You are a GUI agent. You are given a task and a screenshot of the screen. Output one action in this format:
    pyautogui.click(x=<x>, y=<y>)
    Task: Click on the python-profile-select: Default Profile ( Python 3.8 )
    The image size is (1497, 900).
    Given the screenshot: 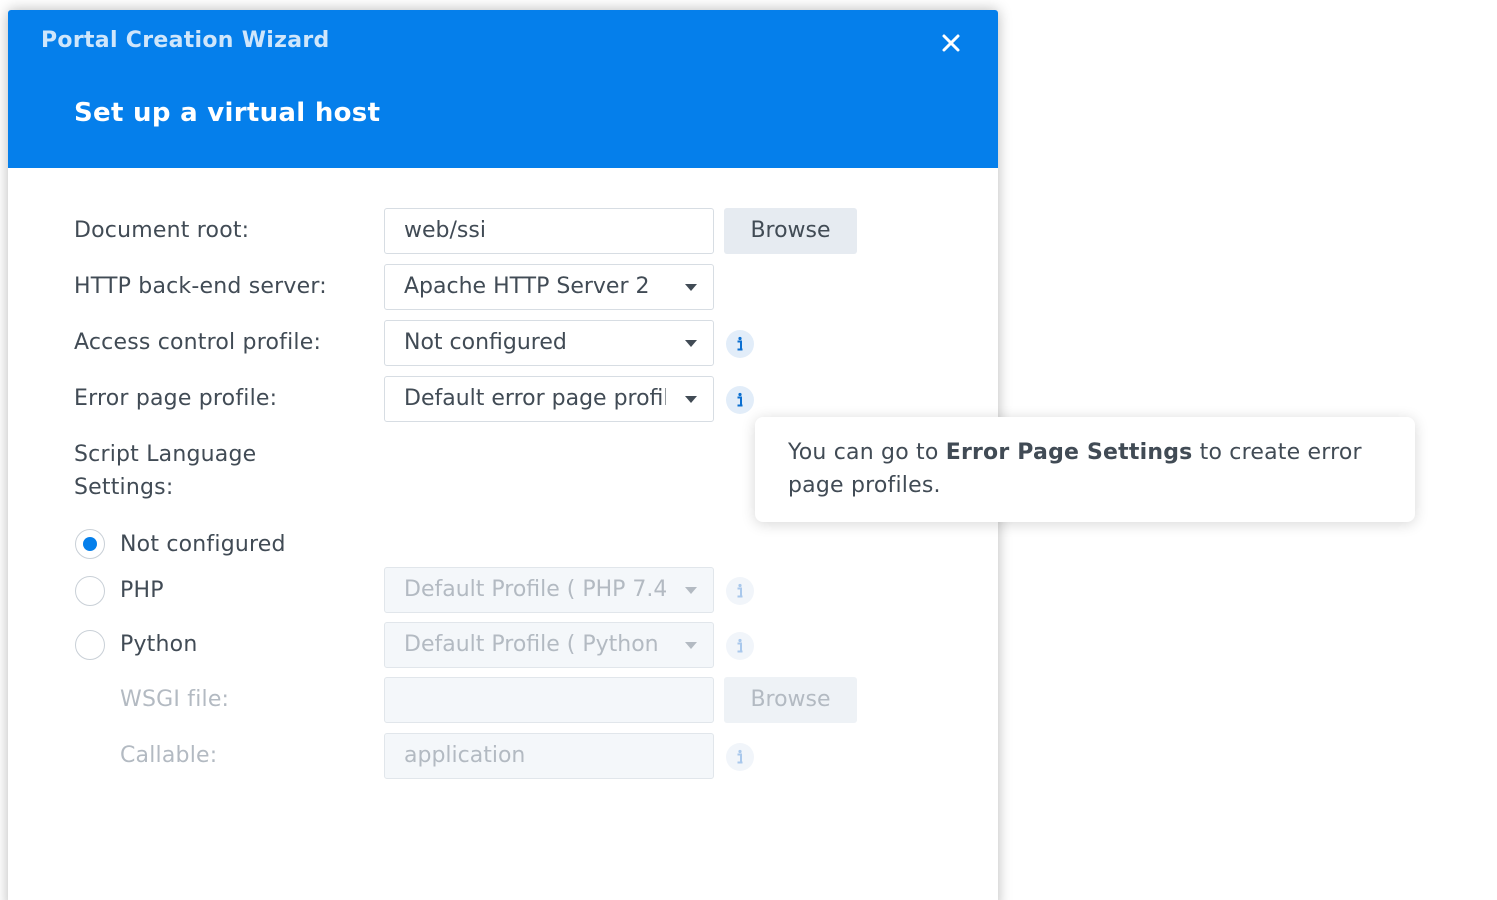 What is the action you would take?
    pyautogui.click(x=549, y=645)
    